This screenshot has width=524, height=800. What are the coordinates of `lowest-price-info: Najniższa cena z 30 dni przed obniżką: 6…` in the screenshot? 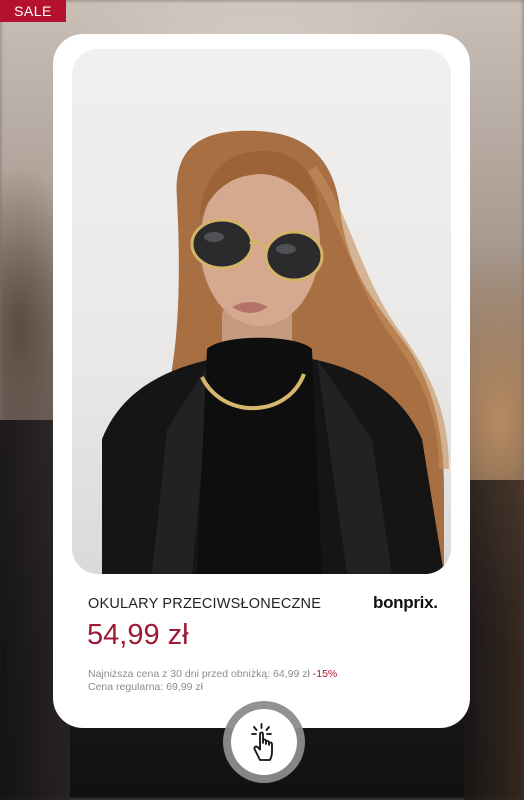 It's located at (212, 674).